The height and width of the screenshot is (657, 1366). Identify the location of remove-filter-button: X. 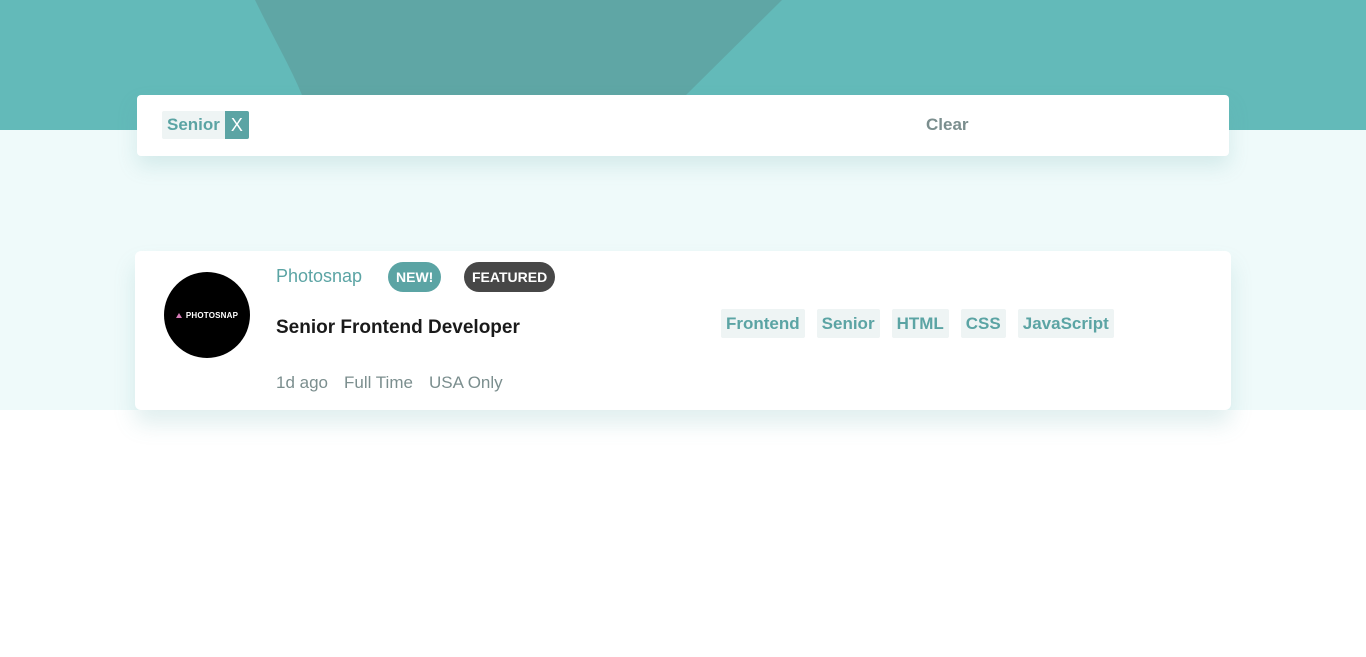
(236, 125).